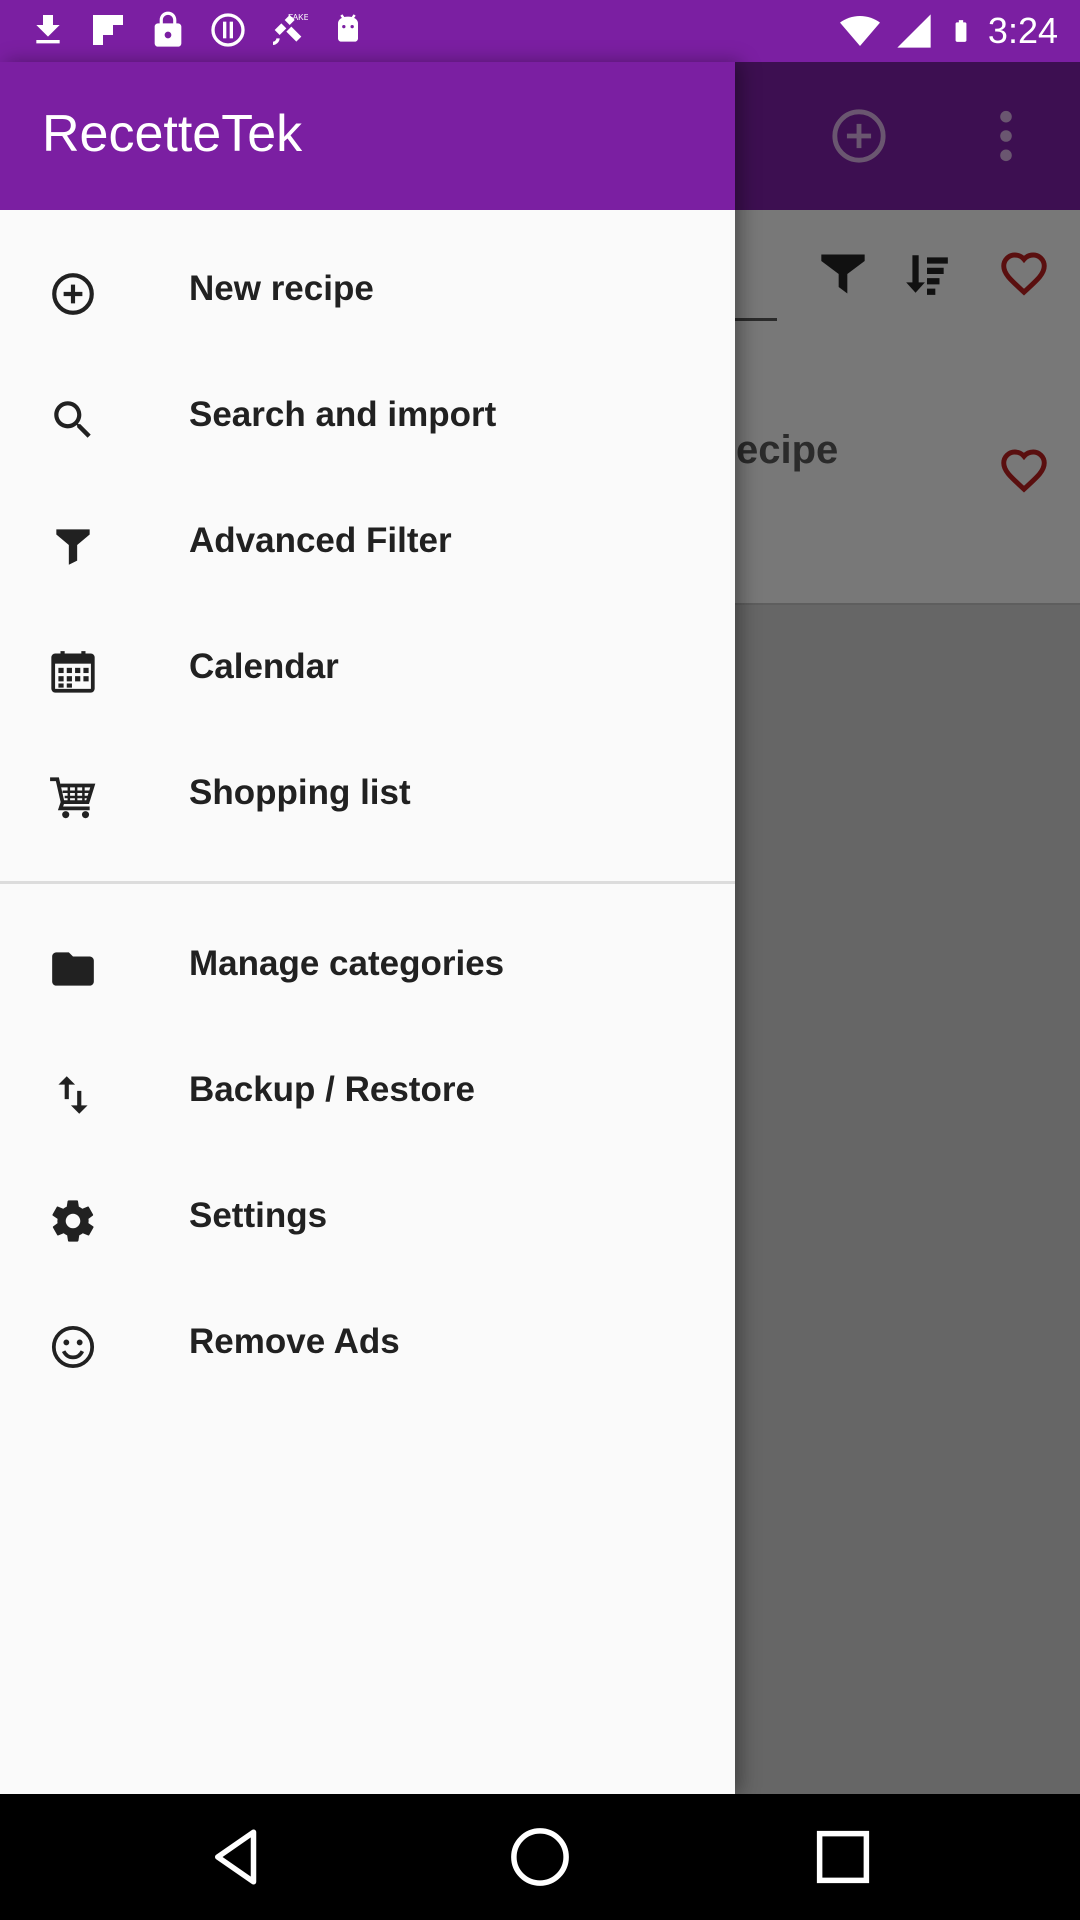  I want to click on menu-item-new-recipe: New recipe, so click(367, 294).